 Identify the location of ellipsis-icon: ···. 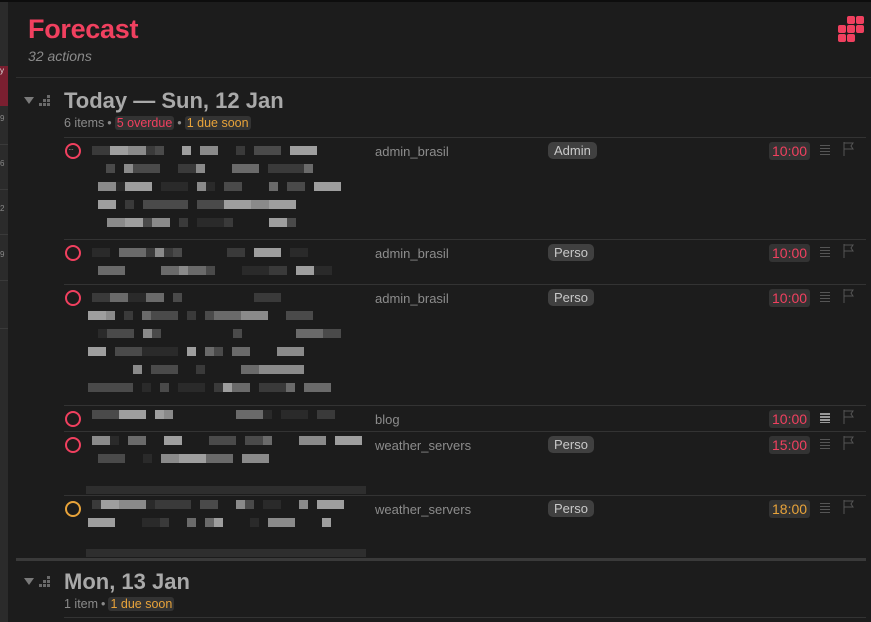
(71, 149).